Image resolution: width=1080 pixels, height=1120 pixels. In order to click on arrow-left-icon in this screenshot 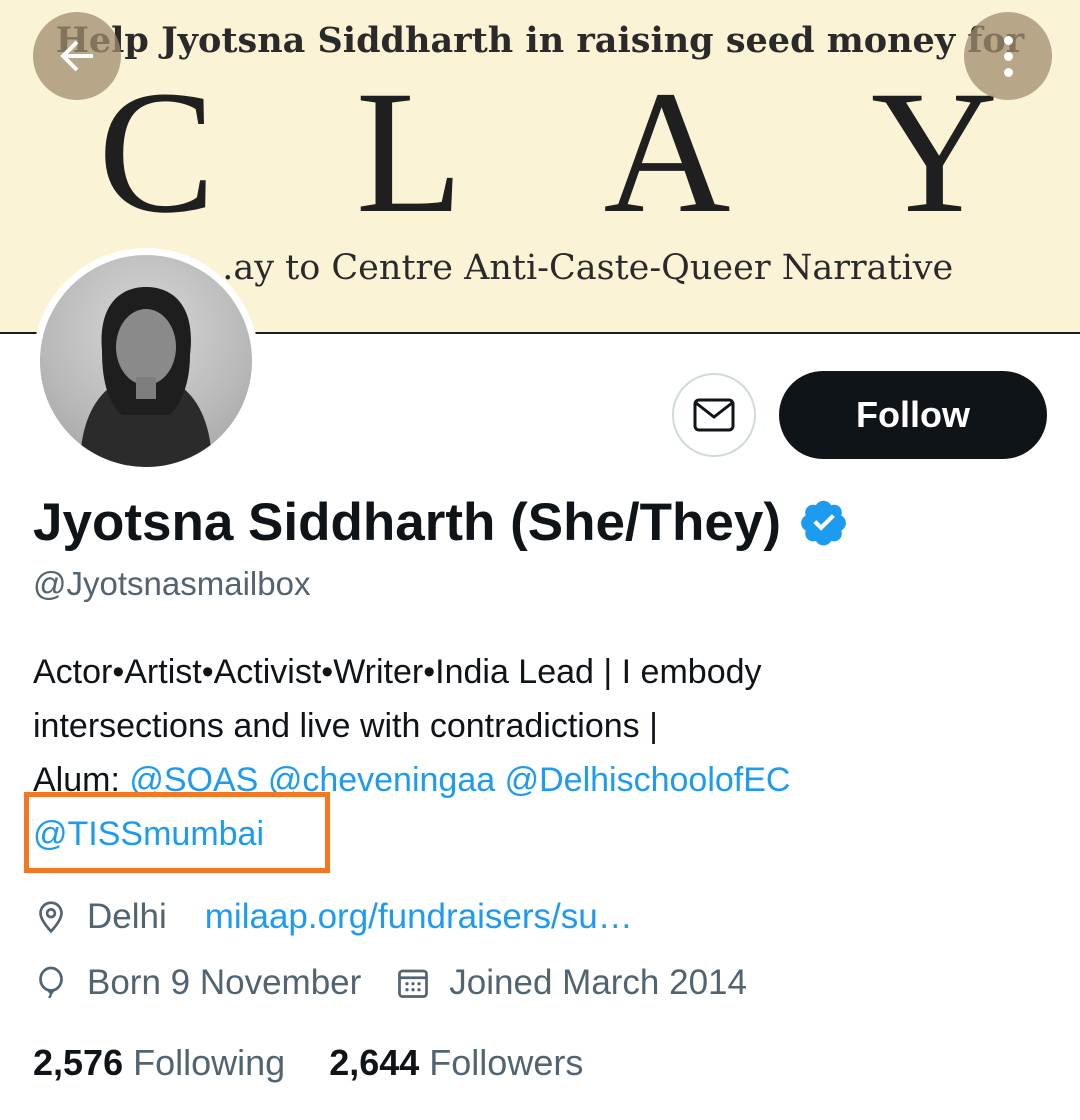, I will do `click(76, 56)`.